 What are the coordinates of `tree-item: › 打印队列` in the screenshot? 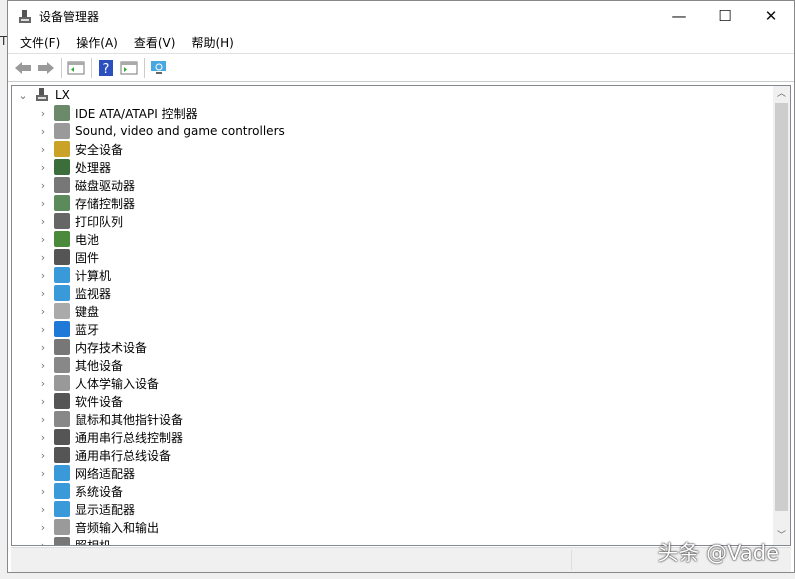 It's located at (401, 221).